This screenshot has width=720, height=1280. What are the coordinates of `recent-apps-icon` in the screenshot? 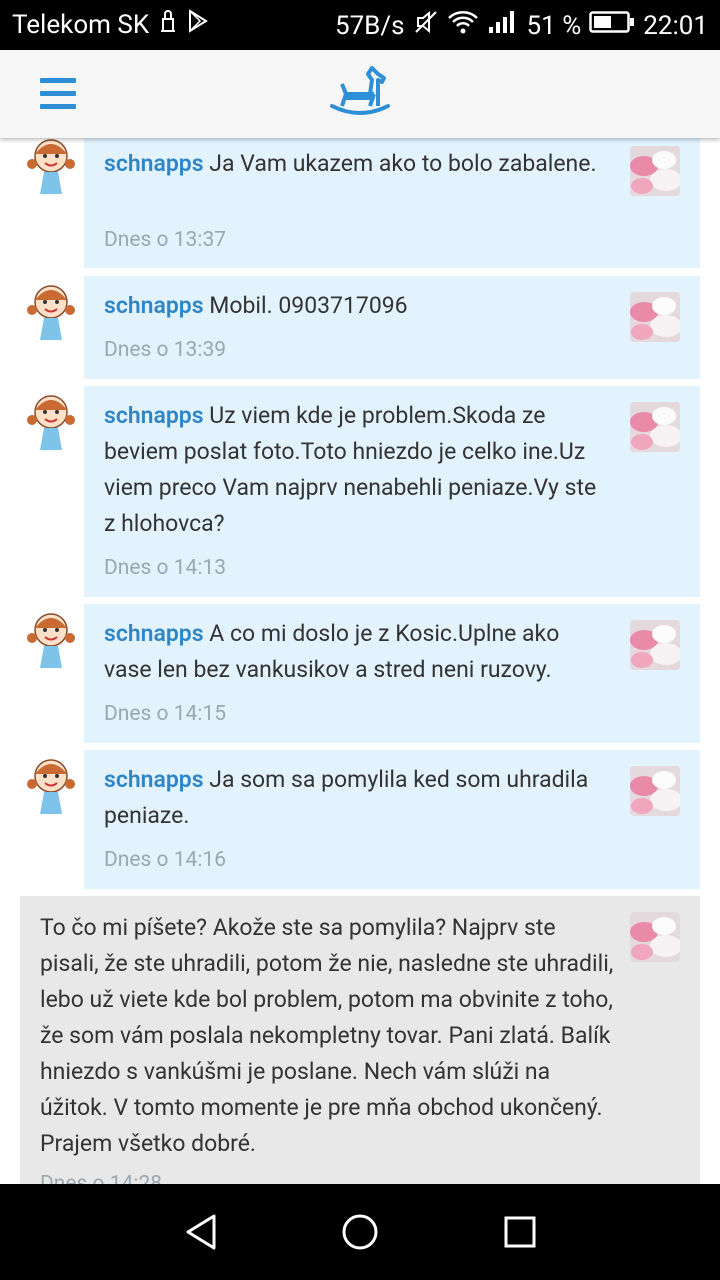 It's located at (520, 1232).